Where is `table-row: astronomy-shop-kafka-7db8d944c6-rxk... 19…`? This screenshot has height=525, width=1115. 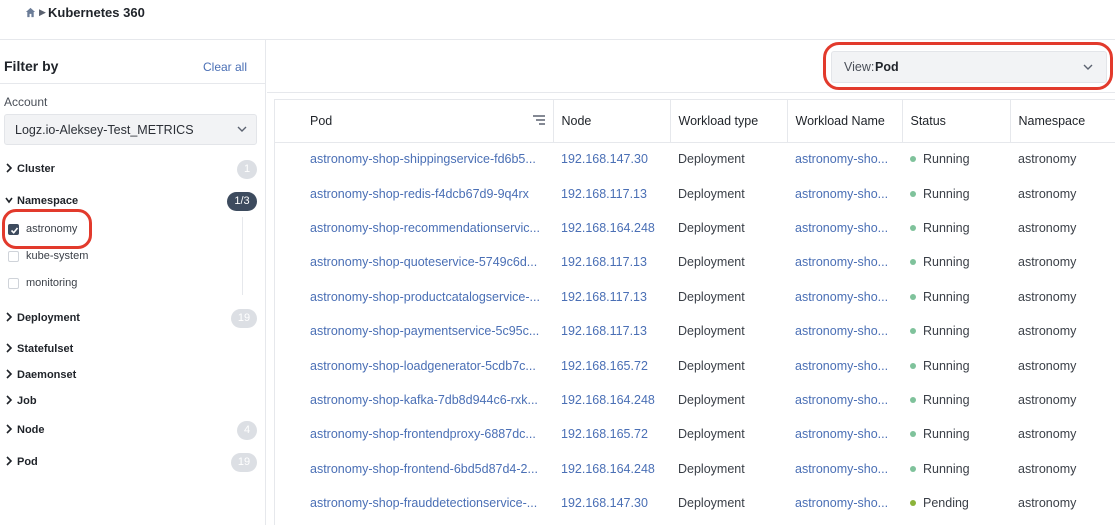
table-row: astronomy-shop-kafka-7db8d944c6-rxk... 19… is located at coordinates (695, 400).